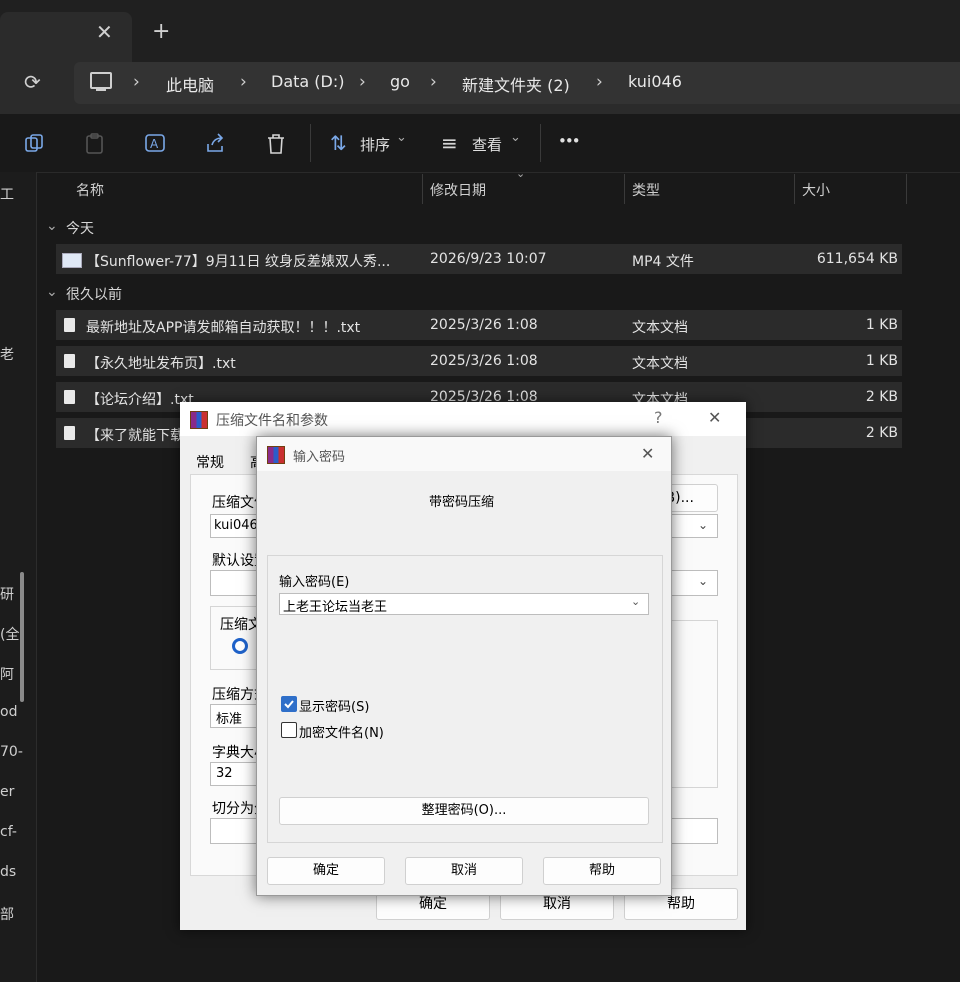  Describe the element at coordinates (314, 582) in the screenshot. I see `password-label: 输入密码(E)` at that location.